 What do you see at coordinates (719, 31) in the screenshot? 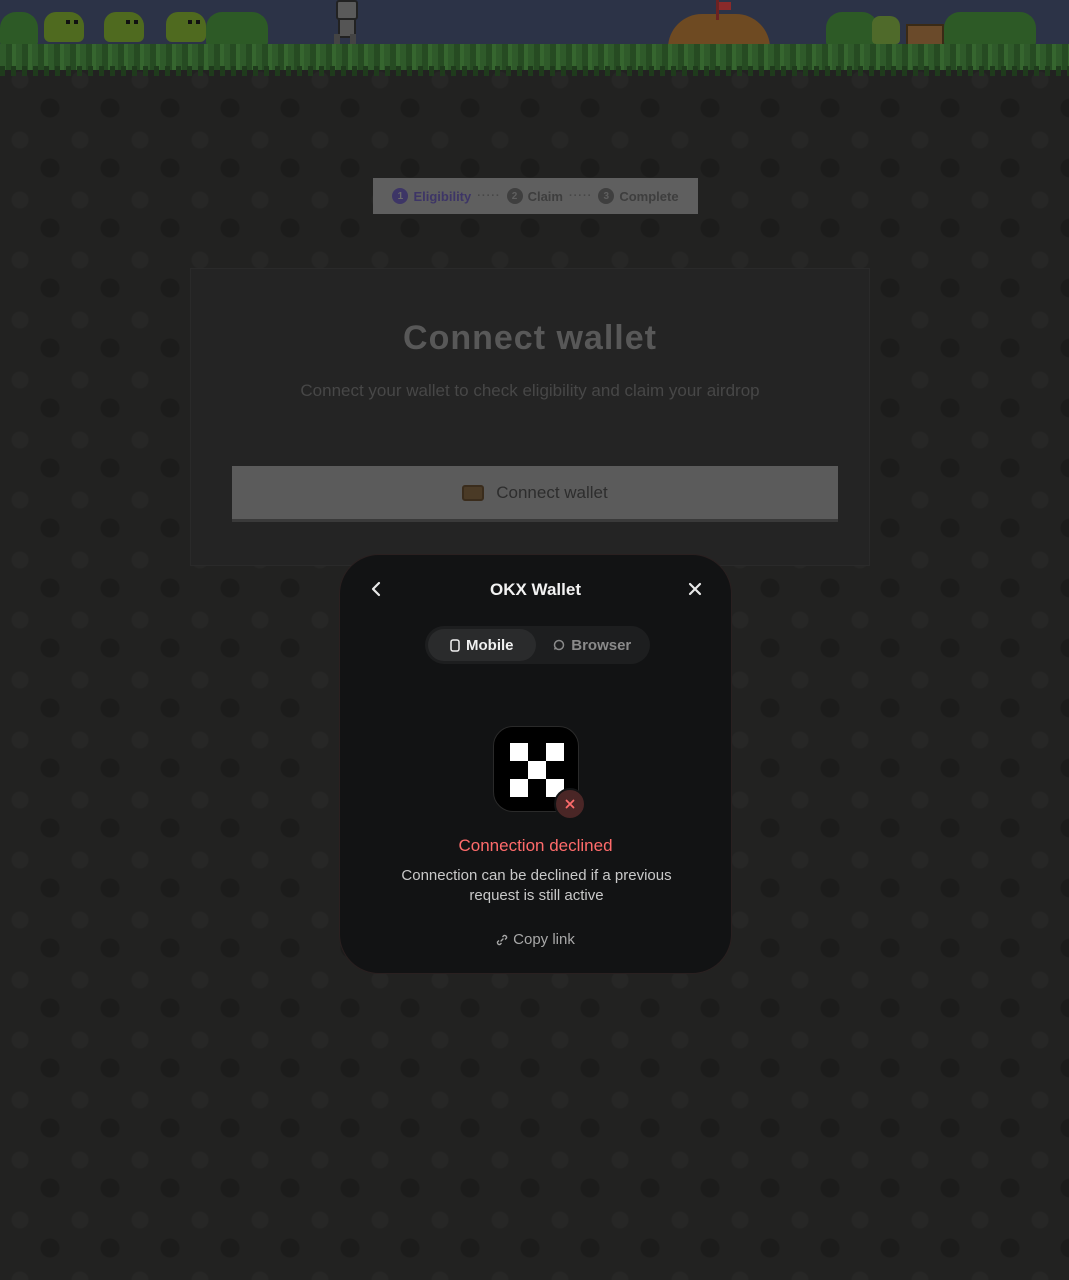
I see `hill-decoration` at bounding box center [719, 31].